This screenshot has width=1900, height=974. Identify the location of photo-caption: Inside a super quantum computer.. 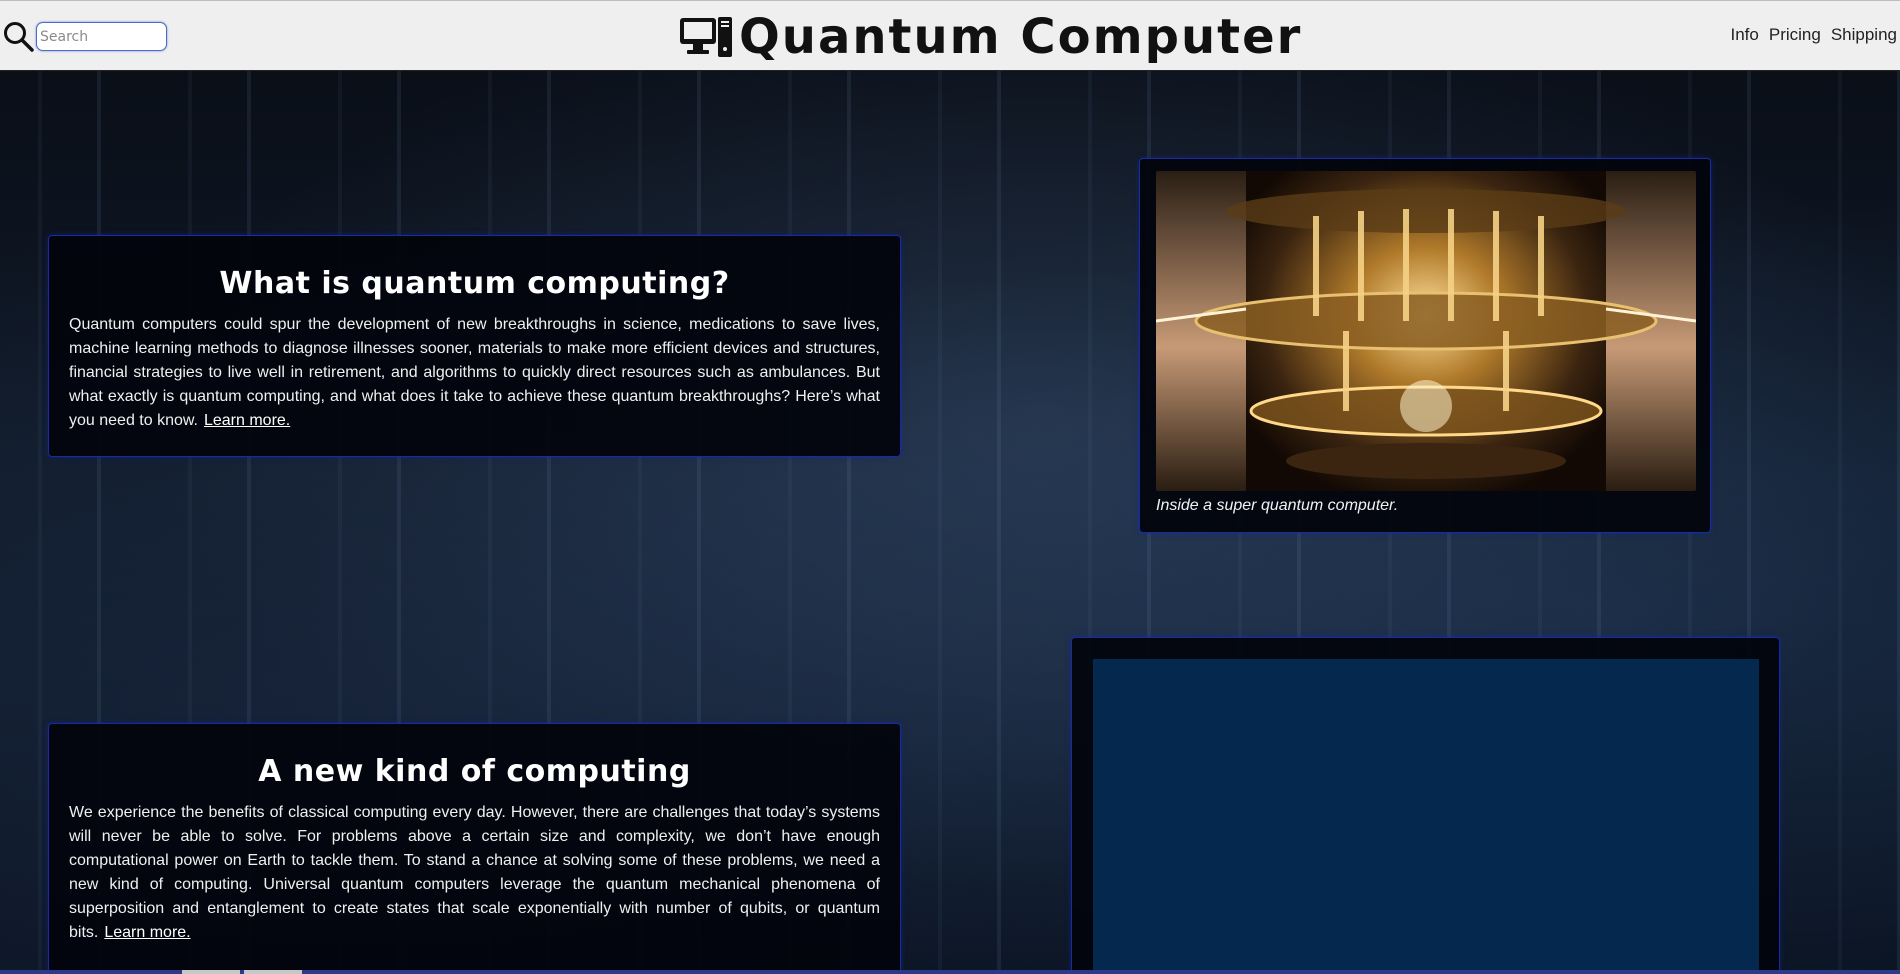
(1277, 505).